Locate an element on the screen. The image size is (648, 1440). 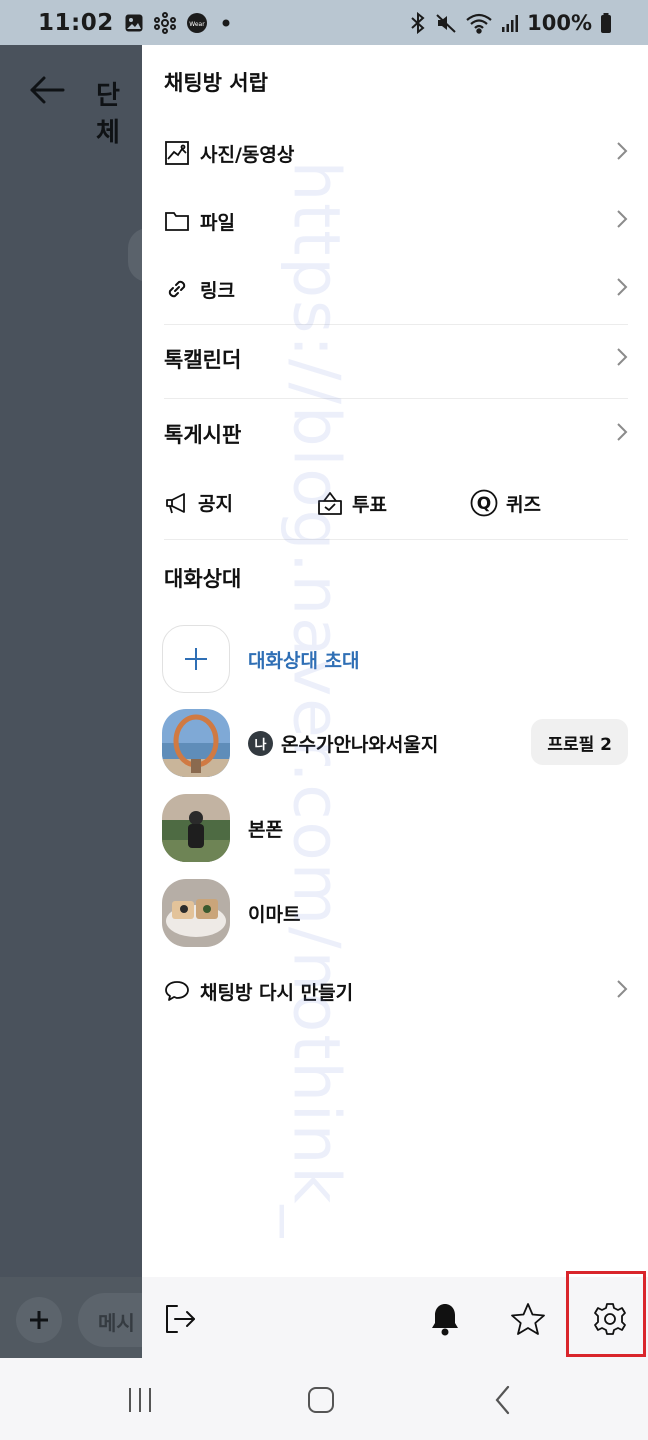
quiz-glyph: Q is located at coordinates (484, 504).